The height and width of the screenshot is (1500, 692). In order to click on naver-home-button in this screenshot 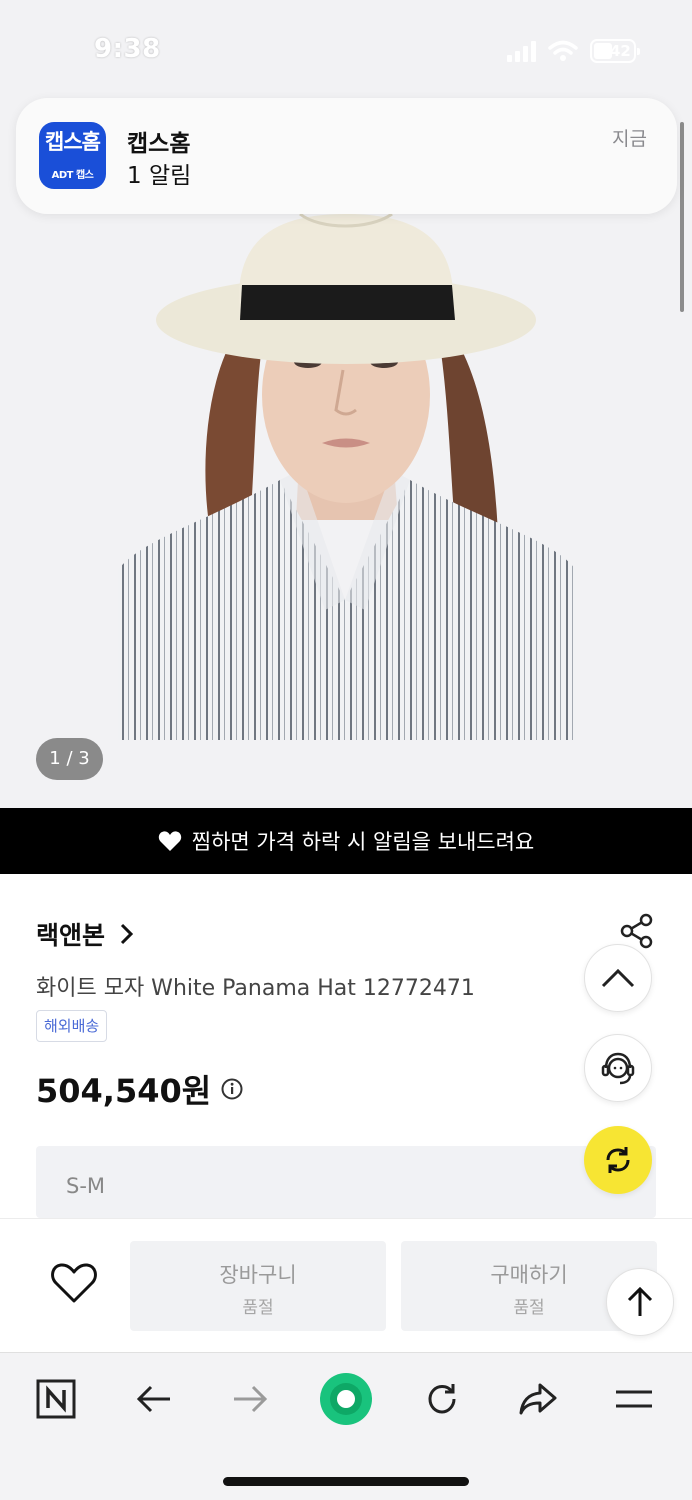, I will do `click(56, 1399)`.